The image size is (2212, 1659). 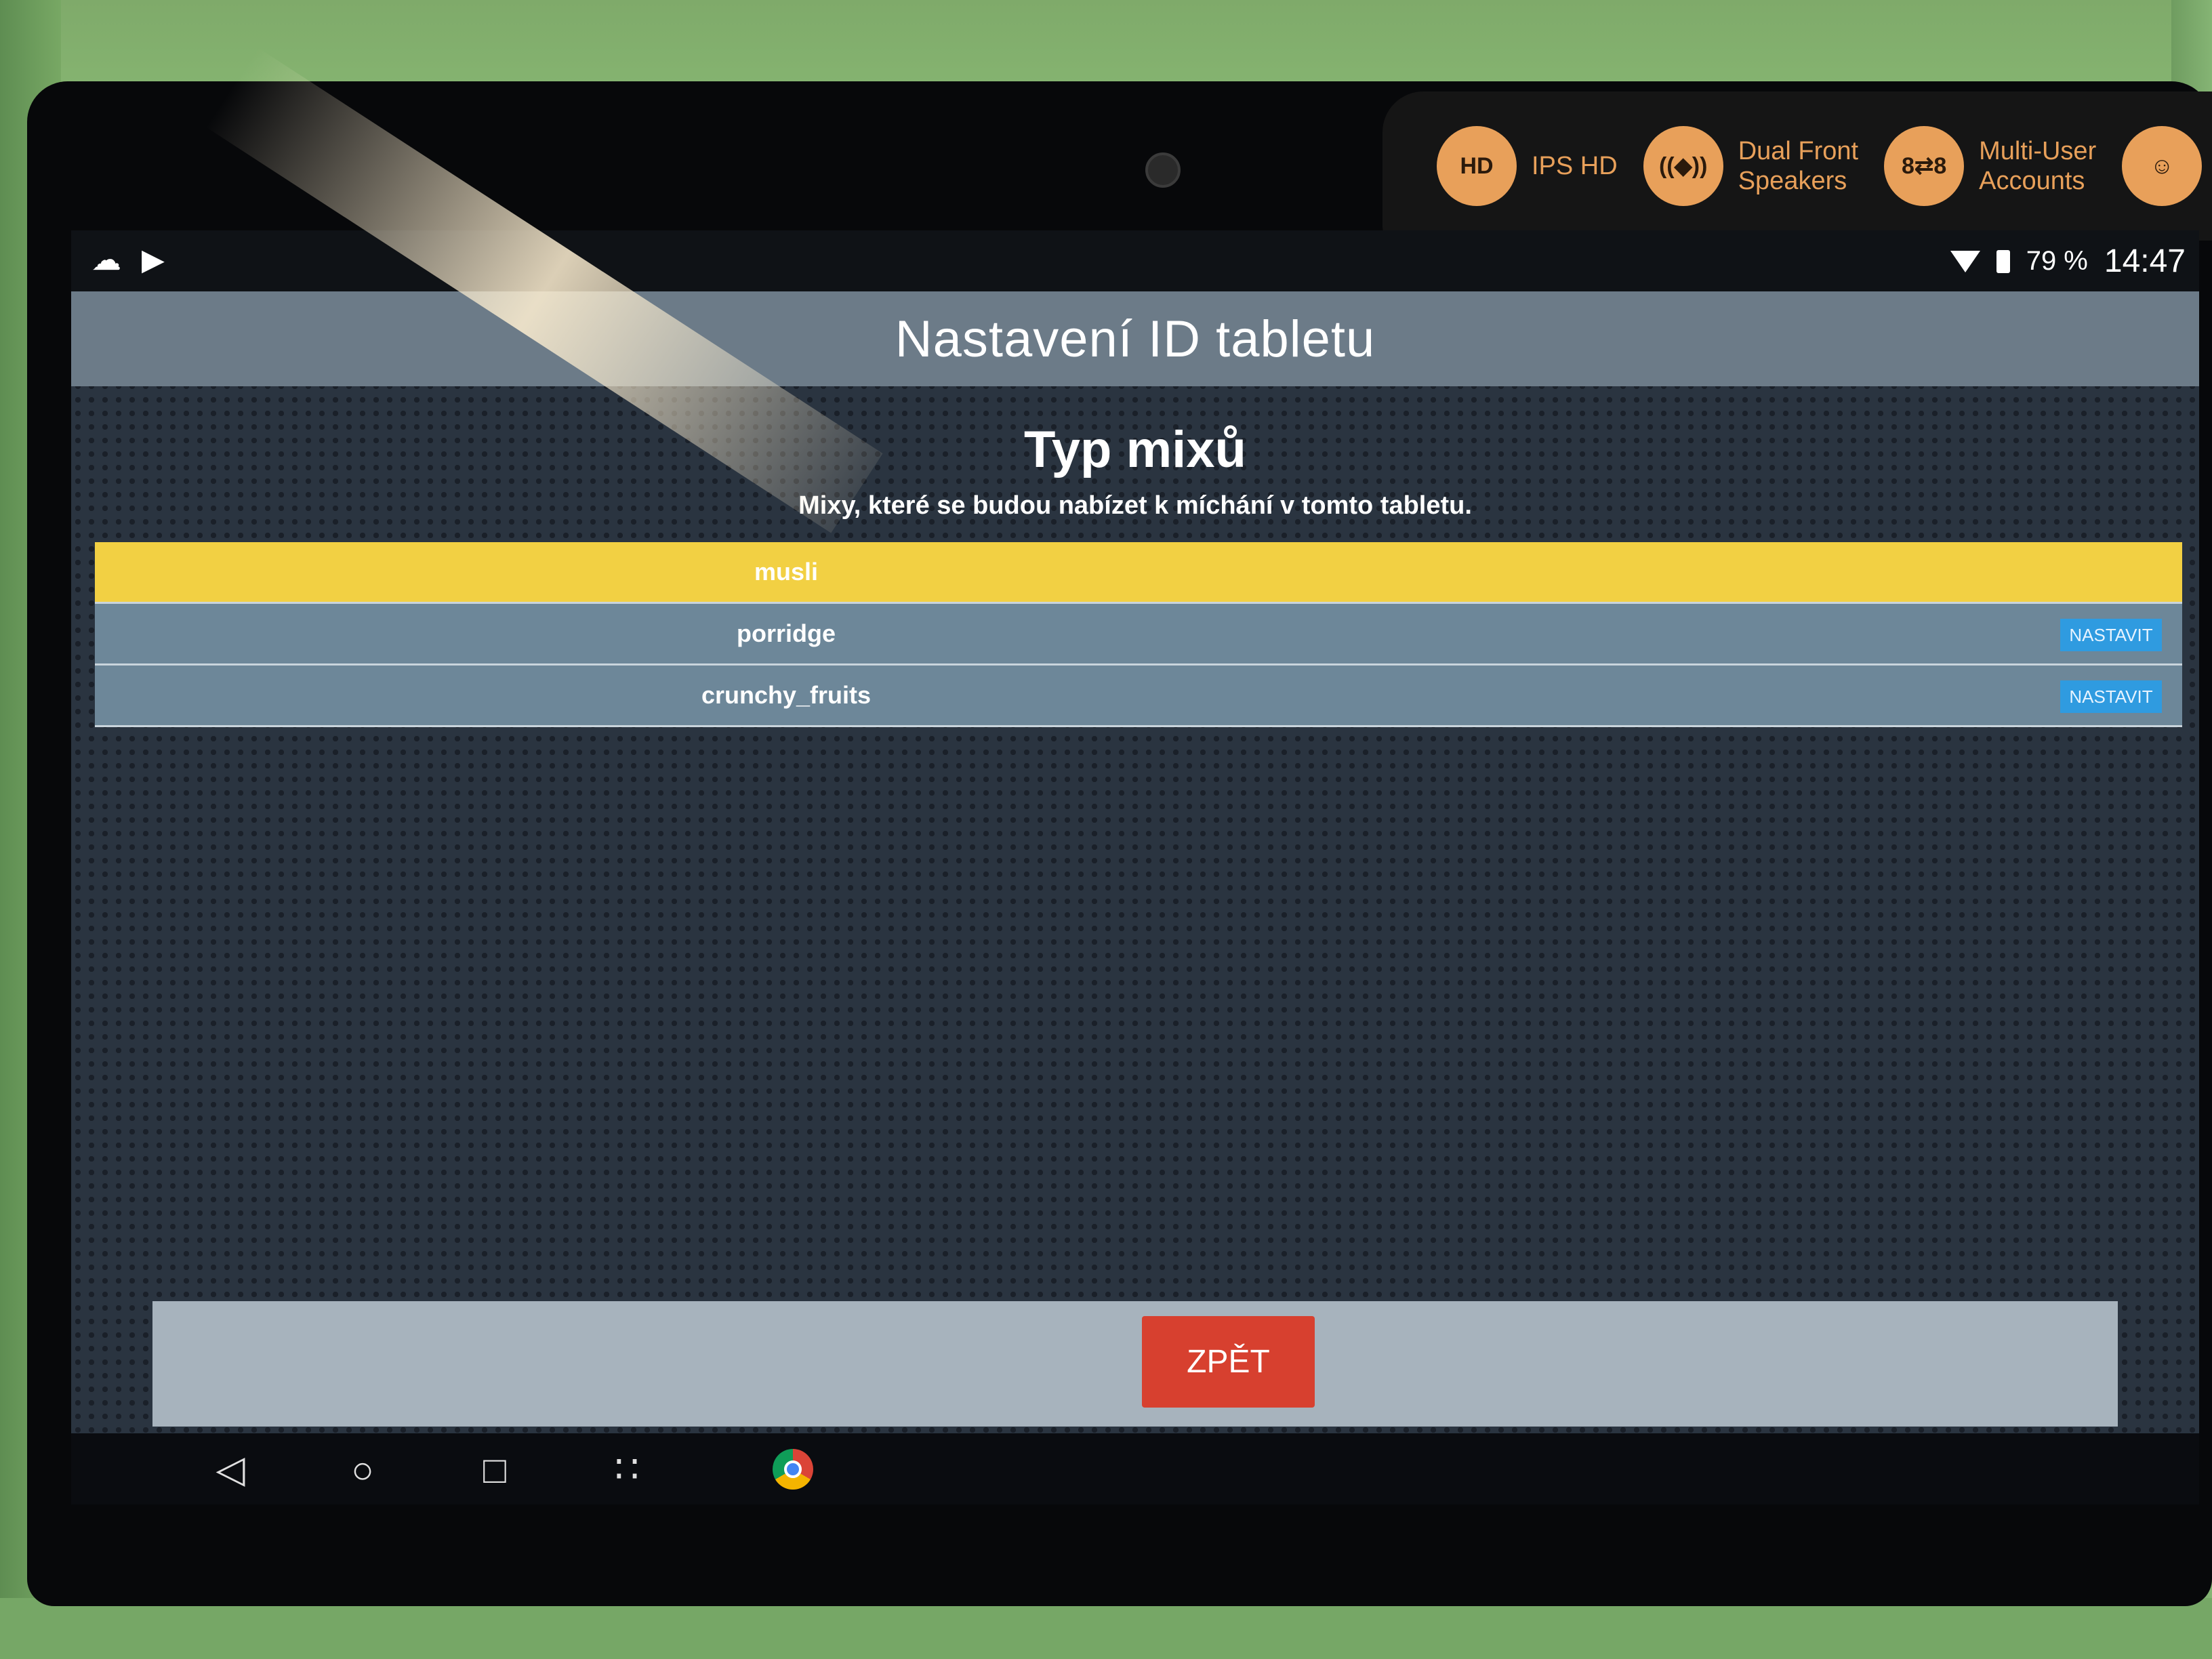 I want to click on status-bar: ☁ ▶ 79 % 14:47, so click(x=1135, y=260).